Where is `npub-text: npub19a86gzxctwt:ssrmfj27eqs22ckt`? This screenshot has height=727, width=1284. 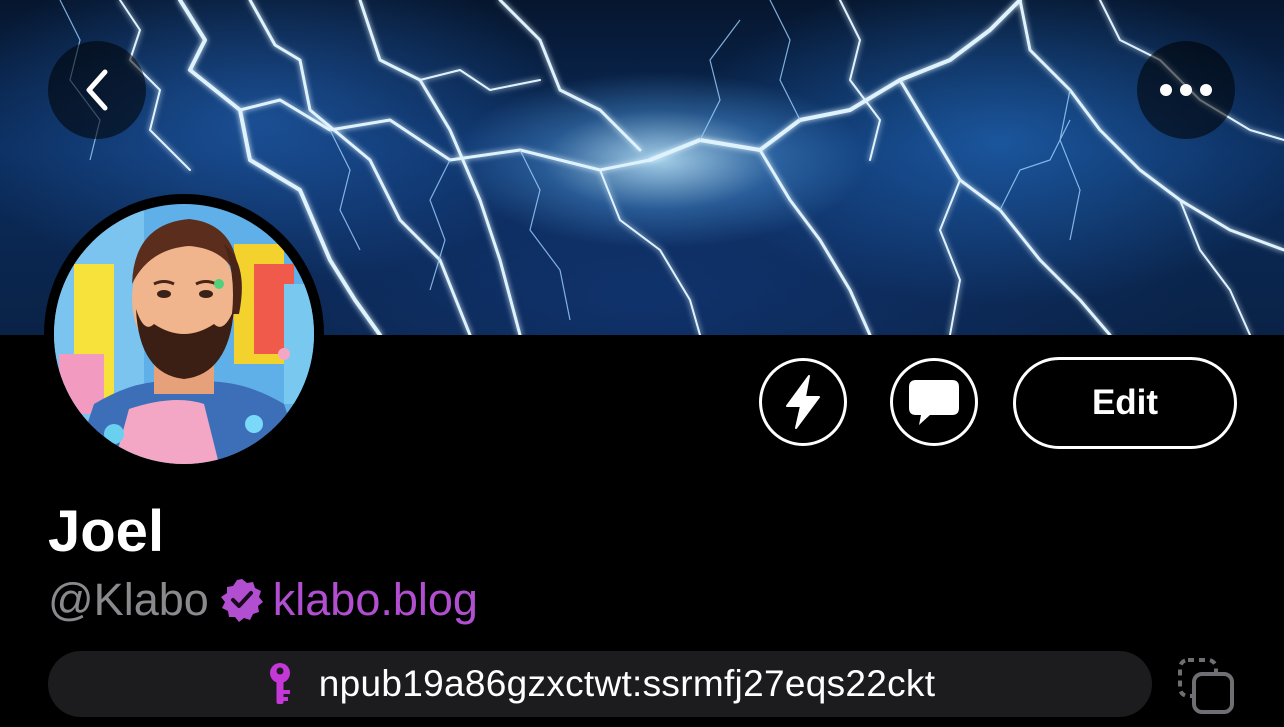
npub-text: npub19a86gzxctwt:ssrmfj27eqs22ckt is located at coordinates (627, 683).